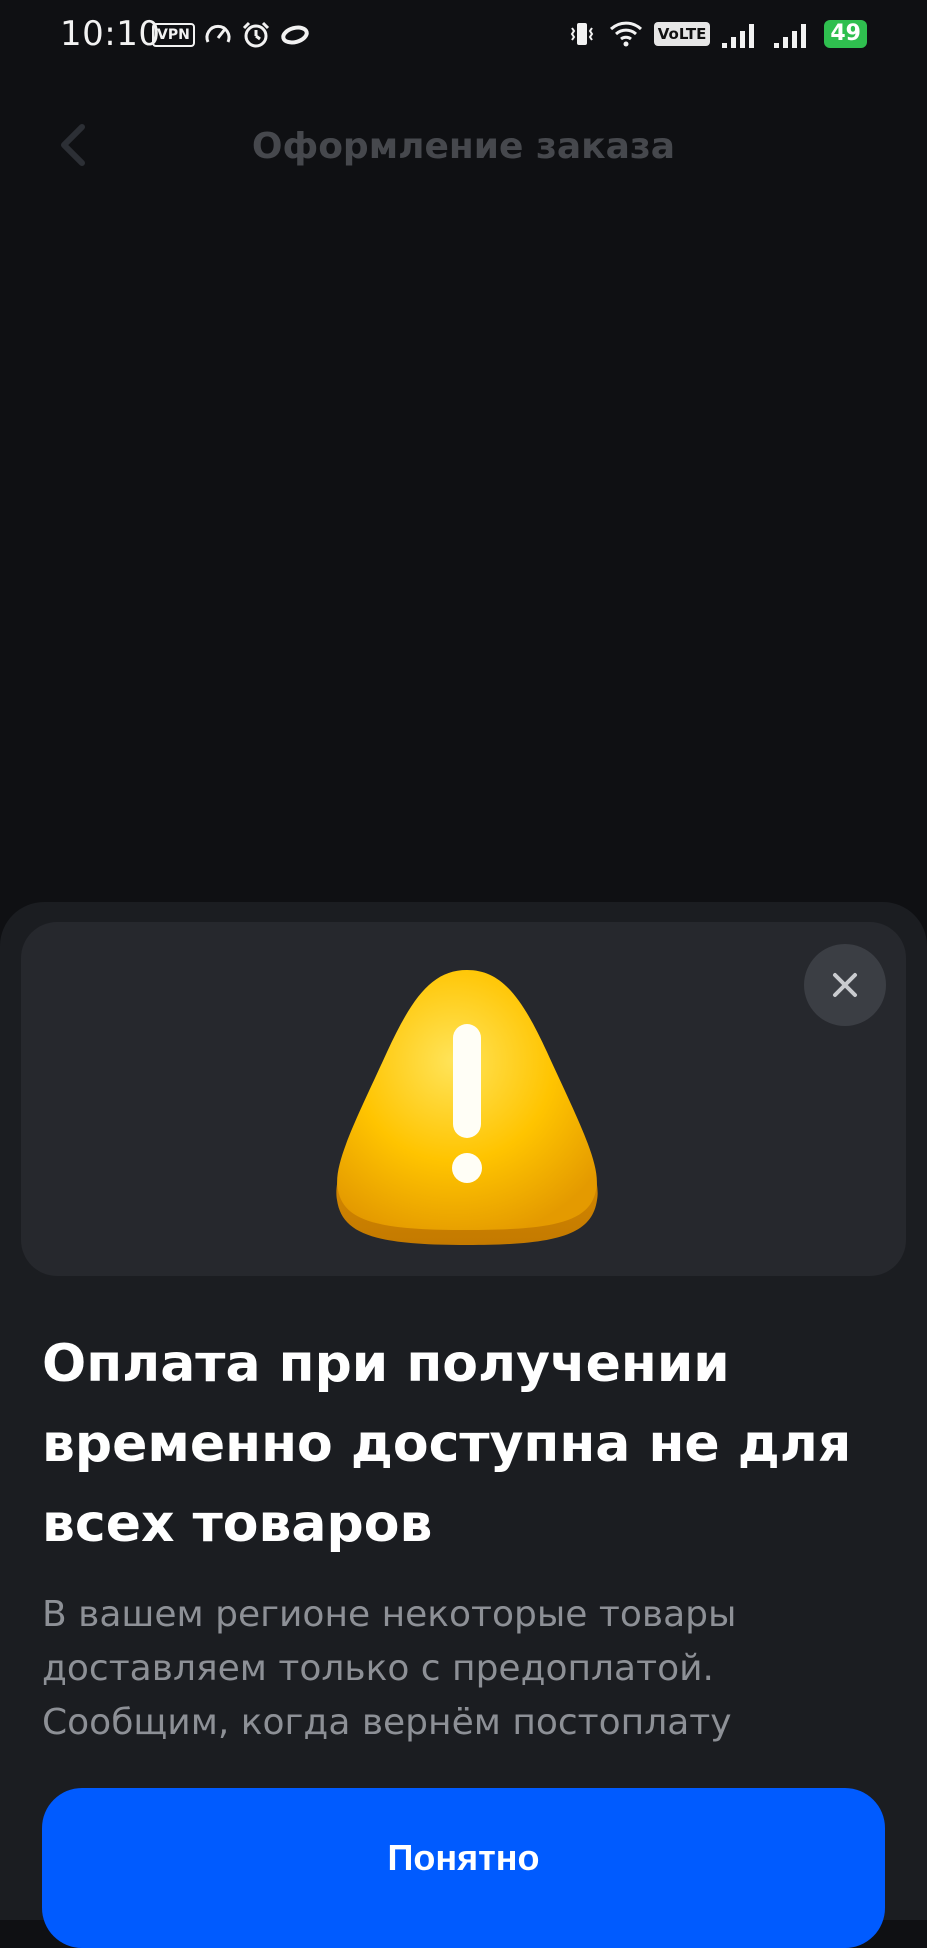 This screenshot has width=927, height=1948. Describe the element at coordinates (716, 34) in the screenshot. I see `status-right-icons: VoLTE 49` at that location.